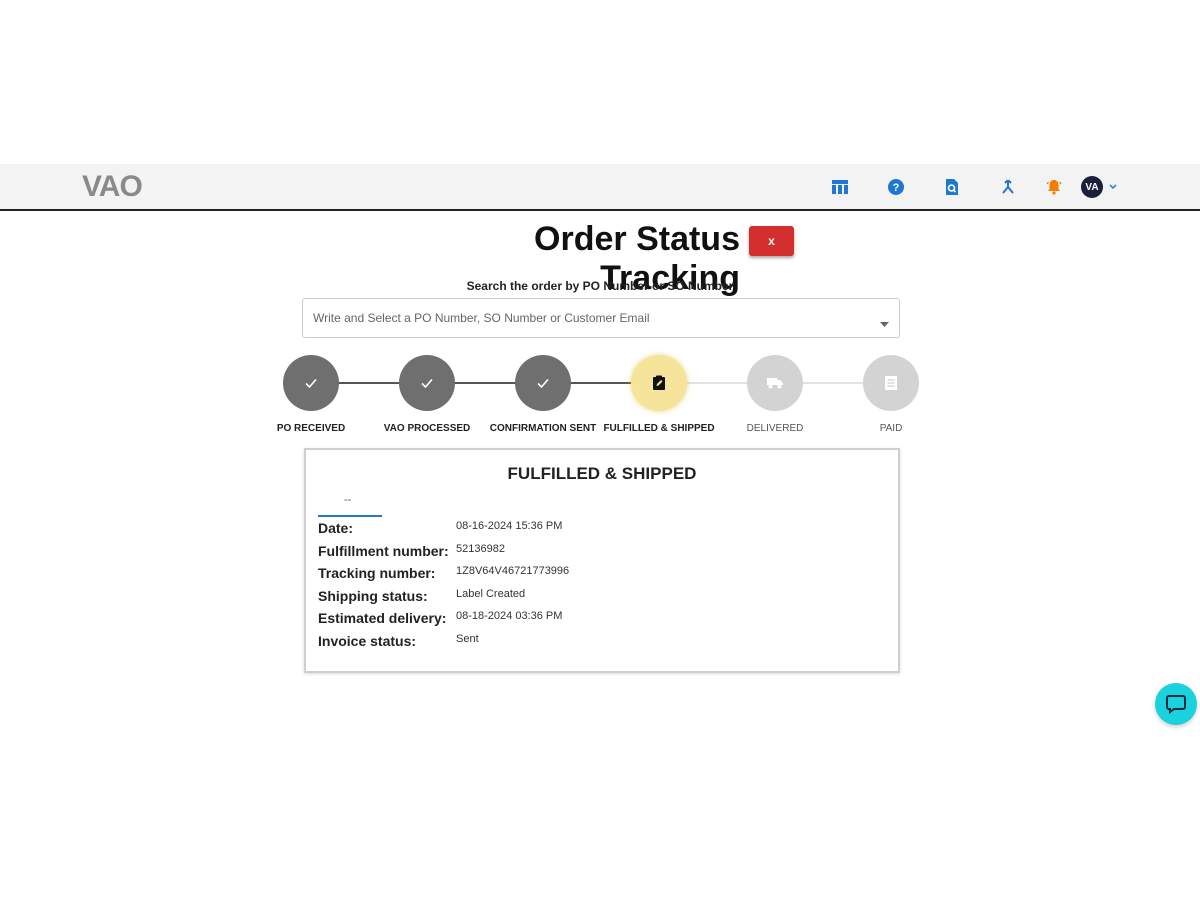 The height and width of the screenshot is (900, 1200). Describe the element at coordinates (884, 324) in the screenshot. I see `dropdown-caret-icon` at that location.